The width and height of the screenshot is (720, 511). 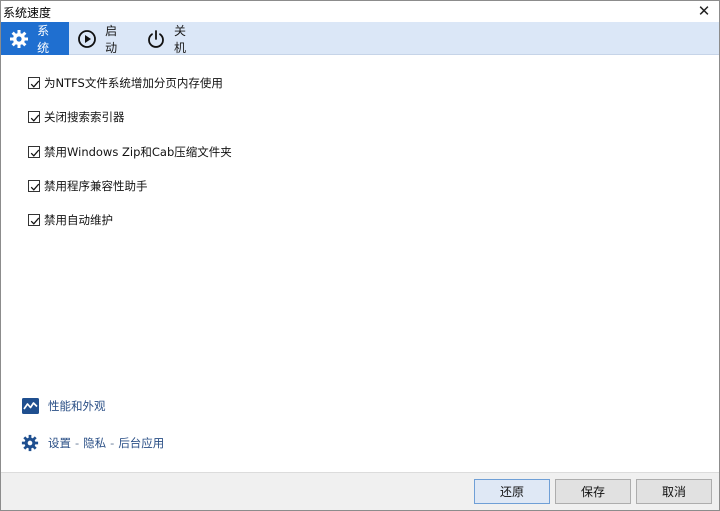 I want to click on link-part-settings: 设置, so click(x=59, y=443).